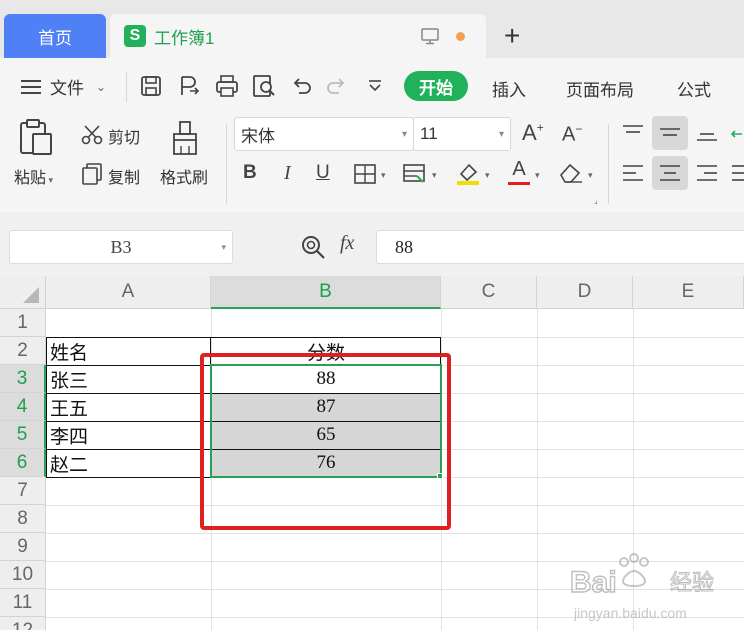 The width and height of the screenshot is (744, 630). I want to click on tab-formula: 公式, so click(694, 88).